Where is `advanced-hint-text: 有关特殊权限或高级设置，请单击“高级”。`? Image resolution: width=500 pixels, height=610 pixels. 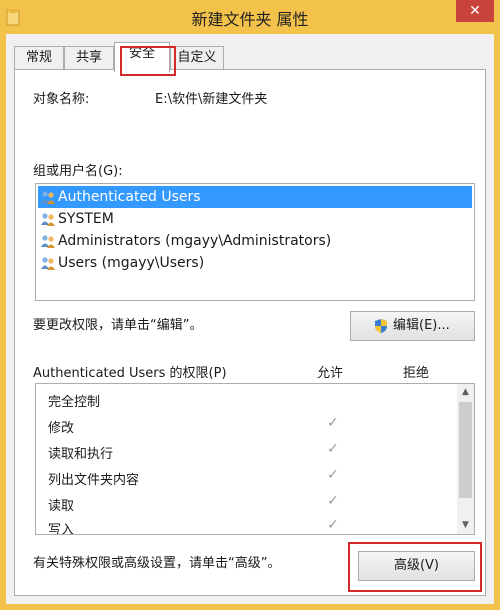 advanced-hint-text: 有关特殊权限或高级设置，请单击“高级”。 is located at coordinates (157, 563).